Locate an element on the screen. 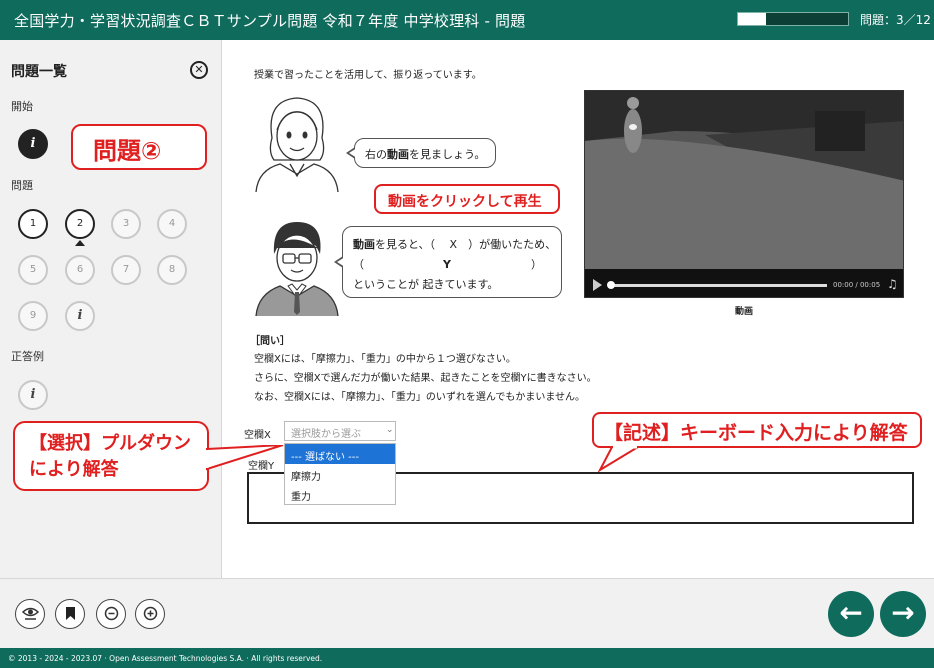 The width and height of the screenshot is (934, 668). question-counter: 問題：3／12 is located at coordinates (895, 20).